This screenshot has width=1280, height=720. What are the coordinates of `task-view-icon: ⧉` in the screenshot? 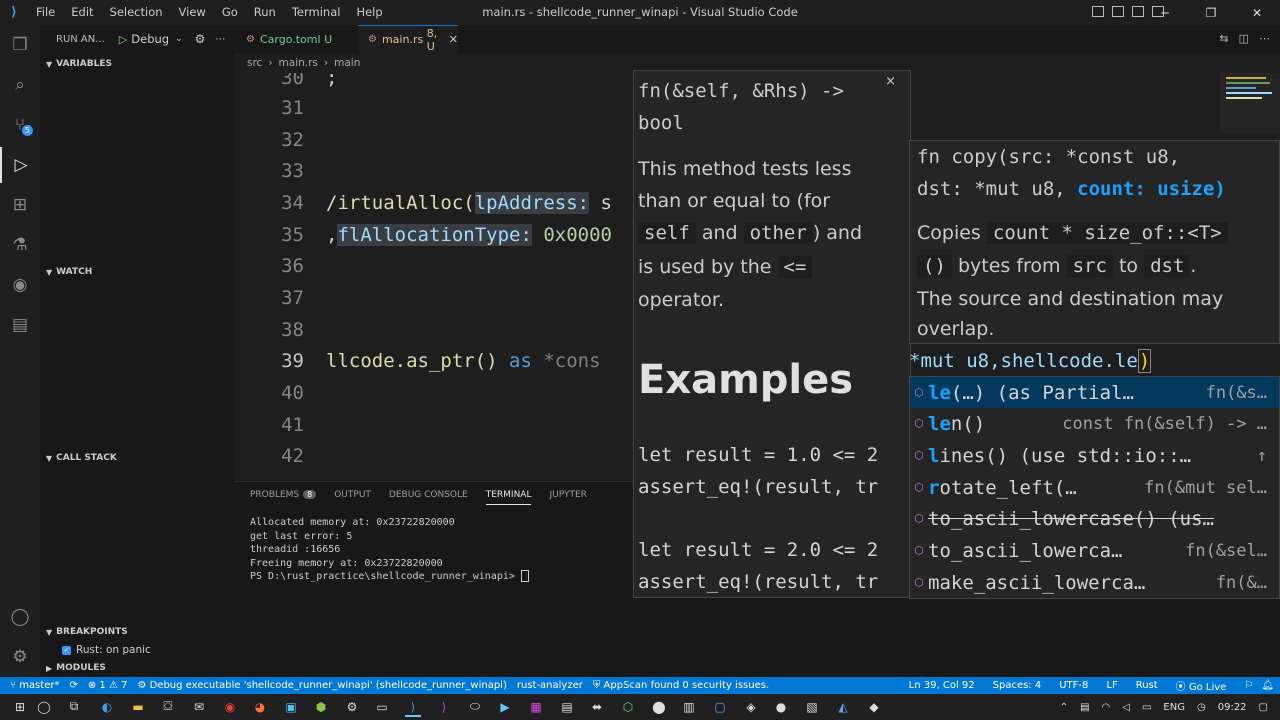 It's located at (74, 706).